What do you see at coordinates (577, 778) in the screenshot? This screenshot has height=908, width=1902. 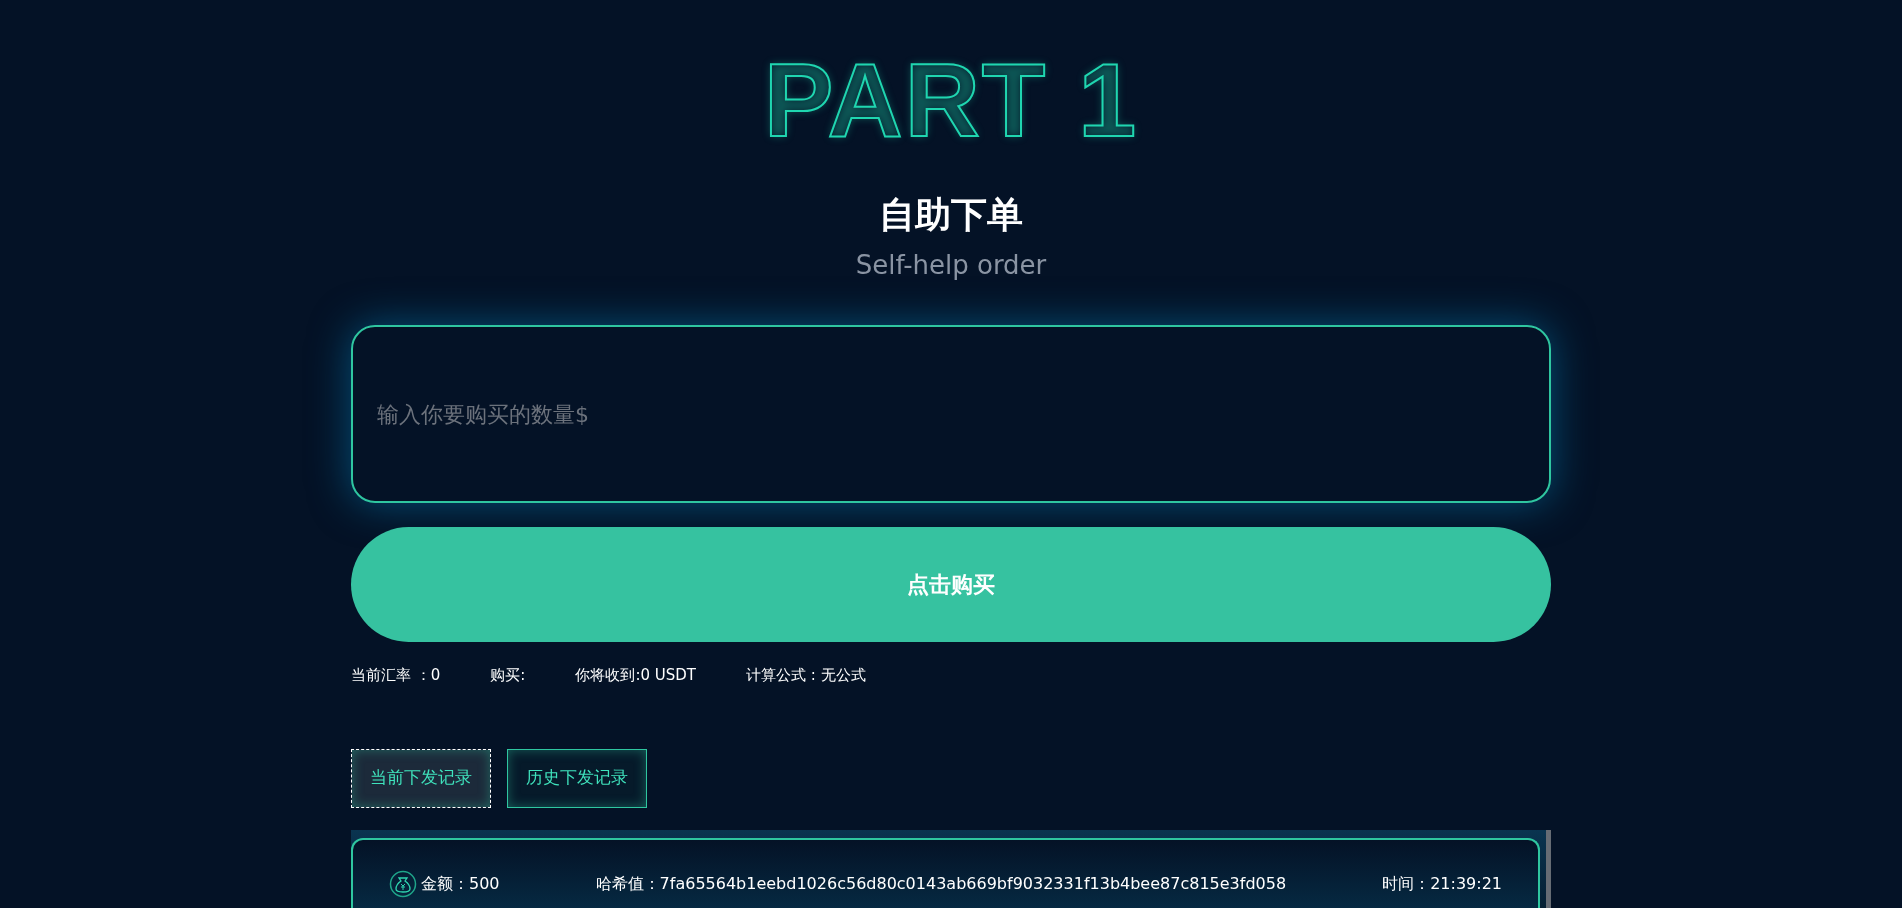 I see `record-tab: 历史下发记录` at bounding box center [577, 778].